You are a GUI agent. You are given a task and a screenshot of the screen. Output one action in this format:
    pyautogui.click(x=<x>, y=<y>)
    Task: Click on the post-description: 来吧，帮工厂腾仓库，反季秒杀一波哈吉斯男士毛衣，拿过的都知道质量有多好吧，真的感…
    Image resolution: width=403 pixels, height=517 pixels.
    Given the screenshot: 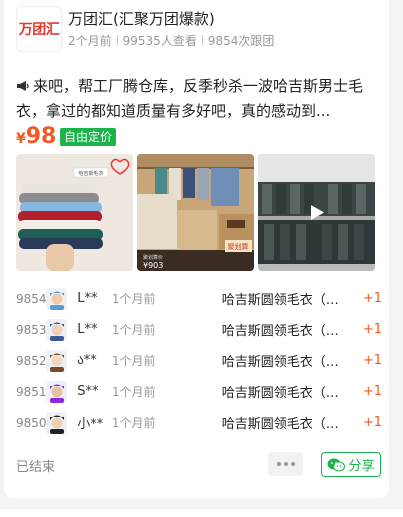 What is the action you would take?
    pyautogui.click(x=197, y=99)
    